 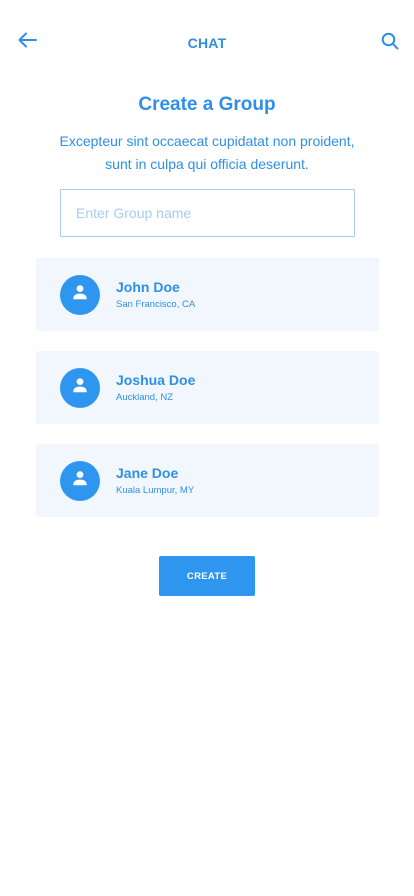 What do you see at coordinates (207, 213) in the screenshot?
I see `group-name-input` at bounding box center [207, 213].